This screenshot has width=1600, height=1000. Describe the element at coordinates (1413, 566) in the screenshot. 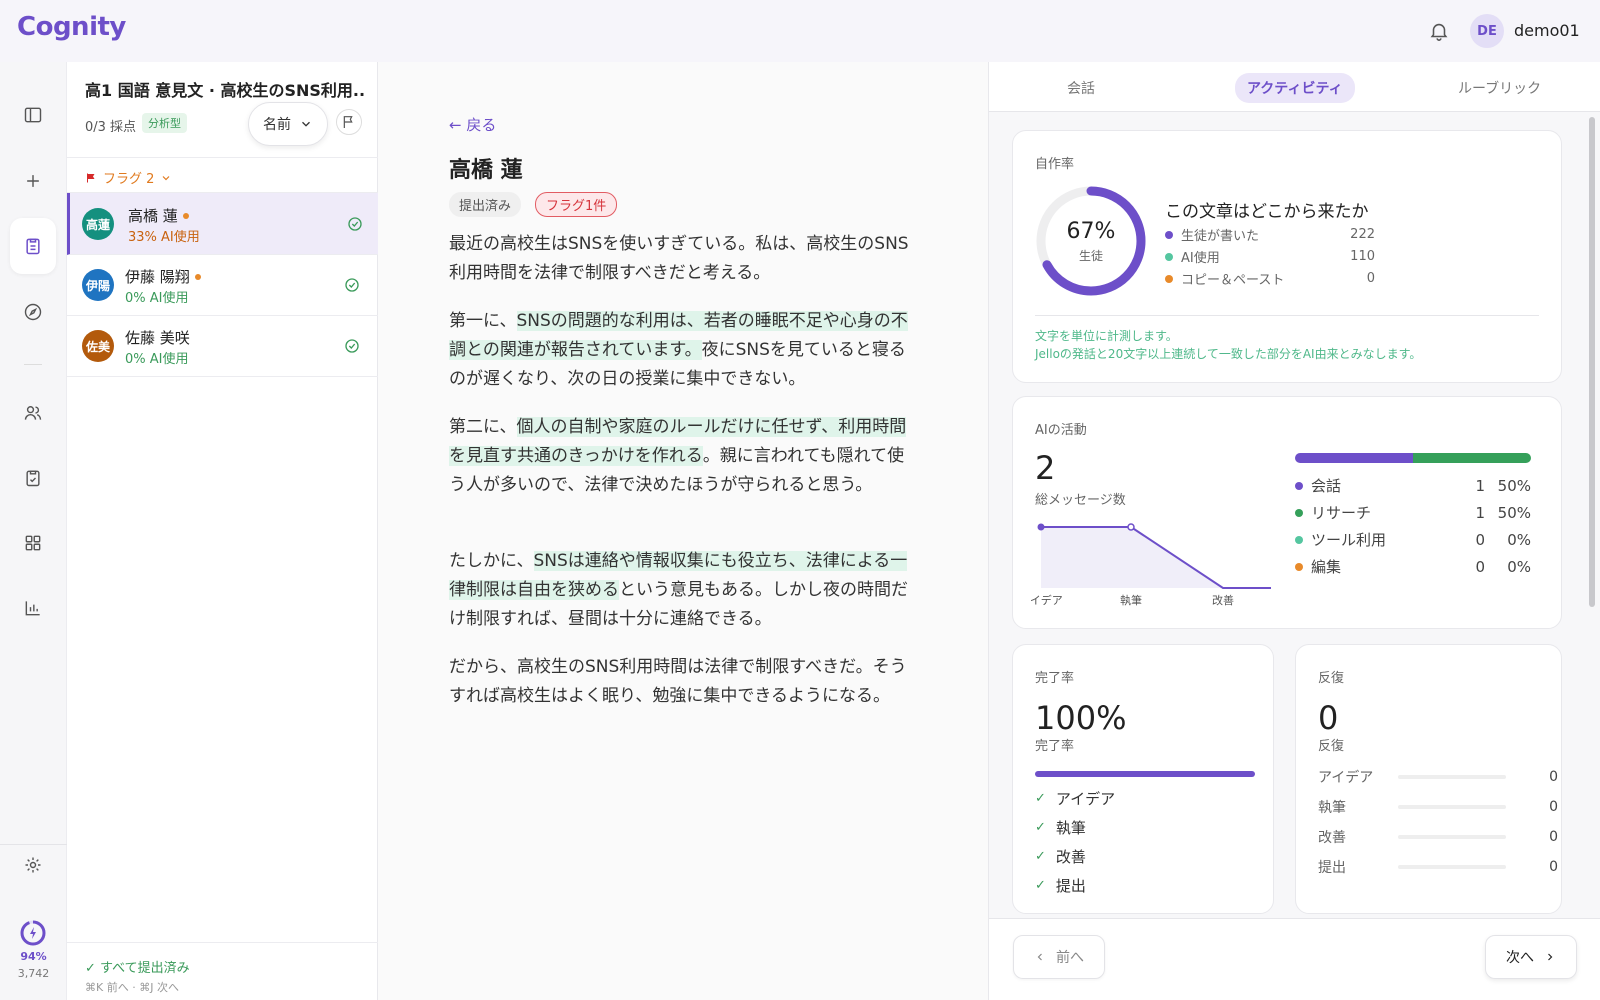

I see `activity-row: 編集 0 0%` at that location.